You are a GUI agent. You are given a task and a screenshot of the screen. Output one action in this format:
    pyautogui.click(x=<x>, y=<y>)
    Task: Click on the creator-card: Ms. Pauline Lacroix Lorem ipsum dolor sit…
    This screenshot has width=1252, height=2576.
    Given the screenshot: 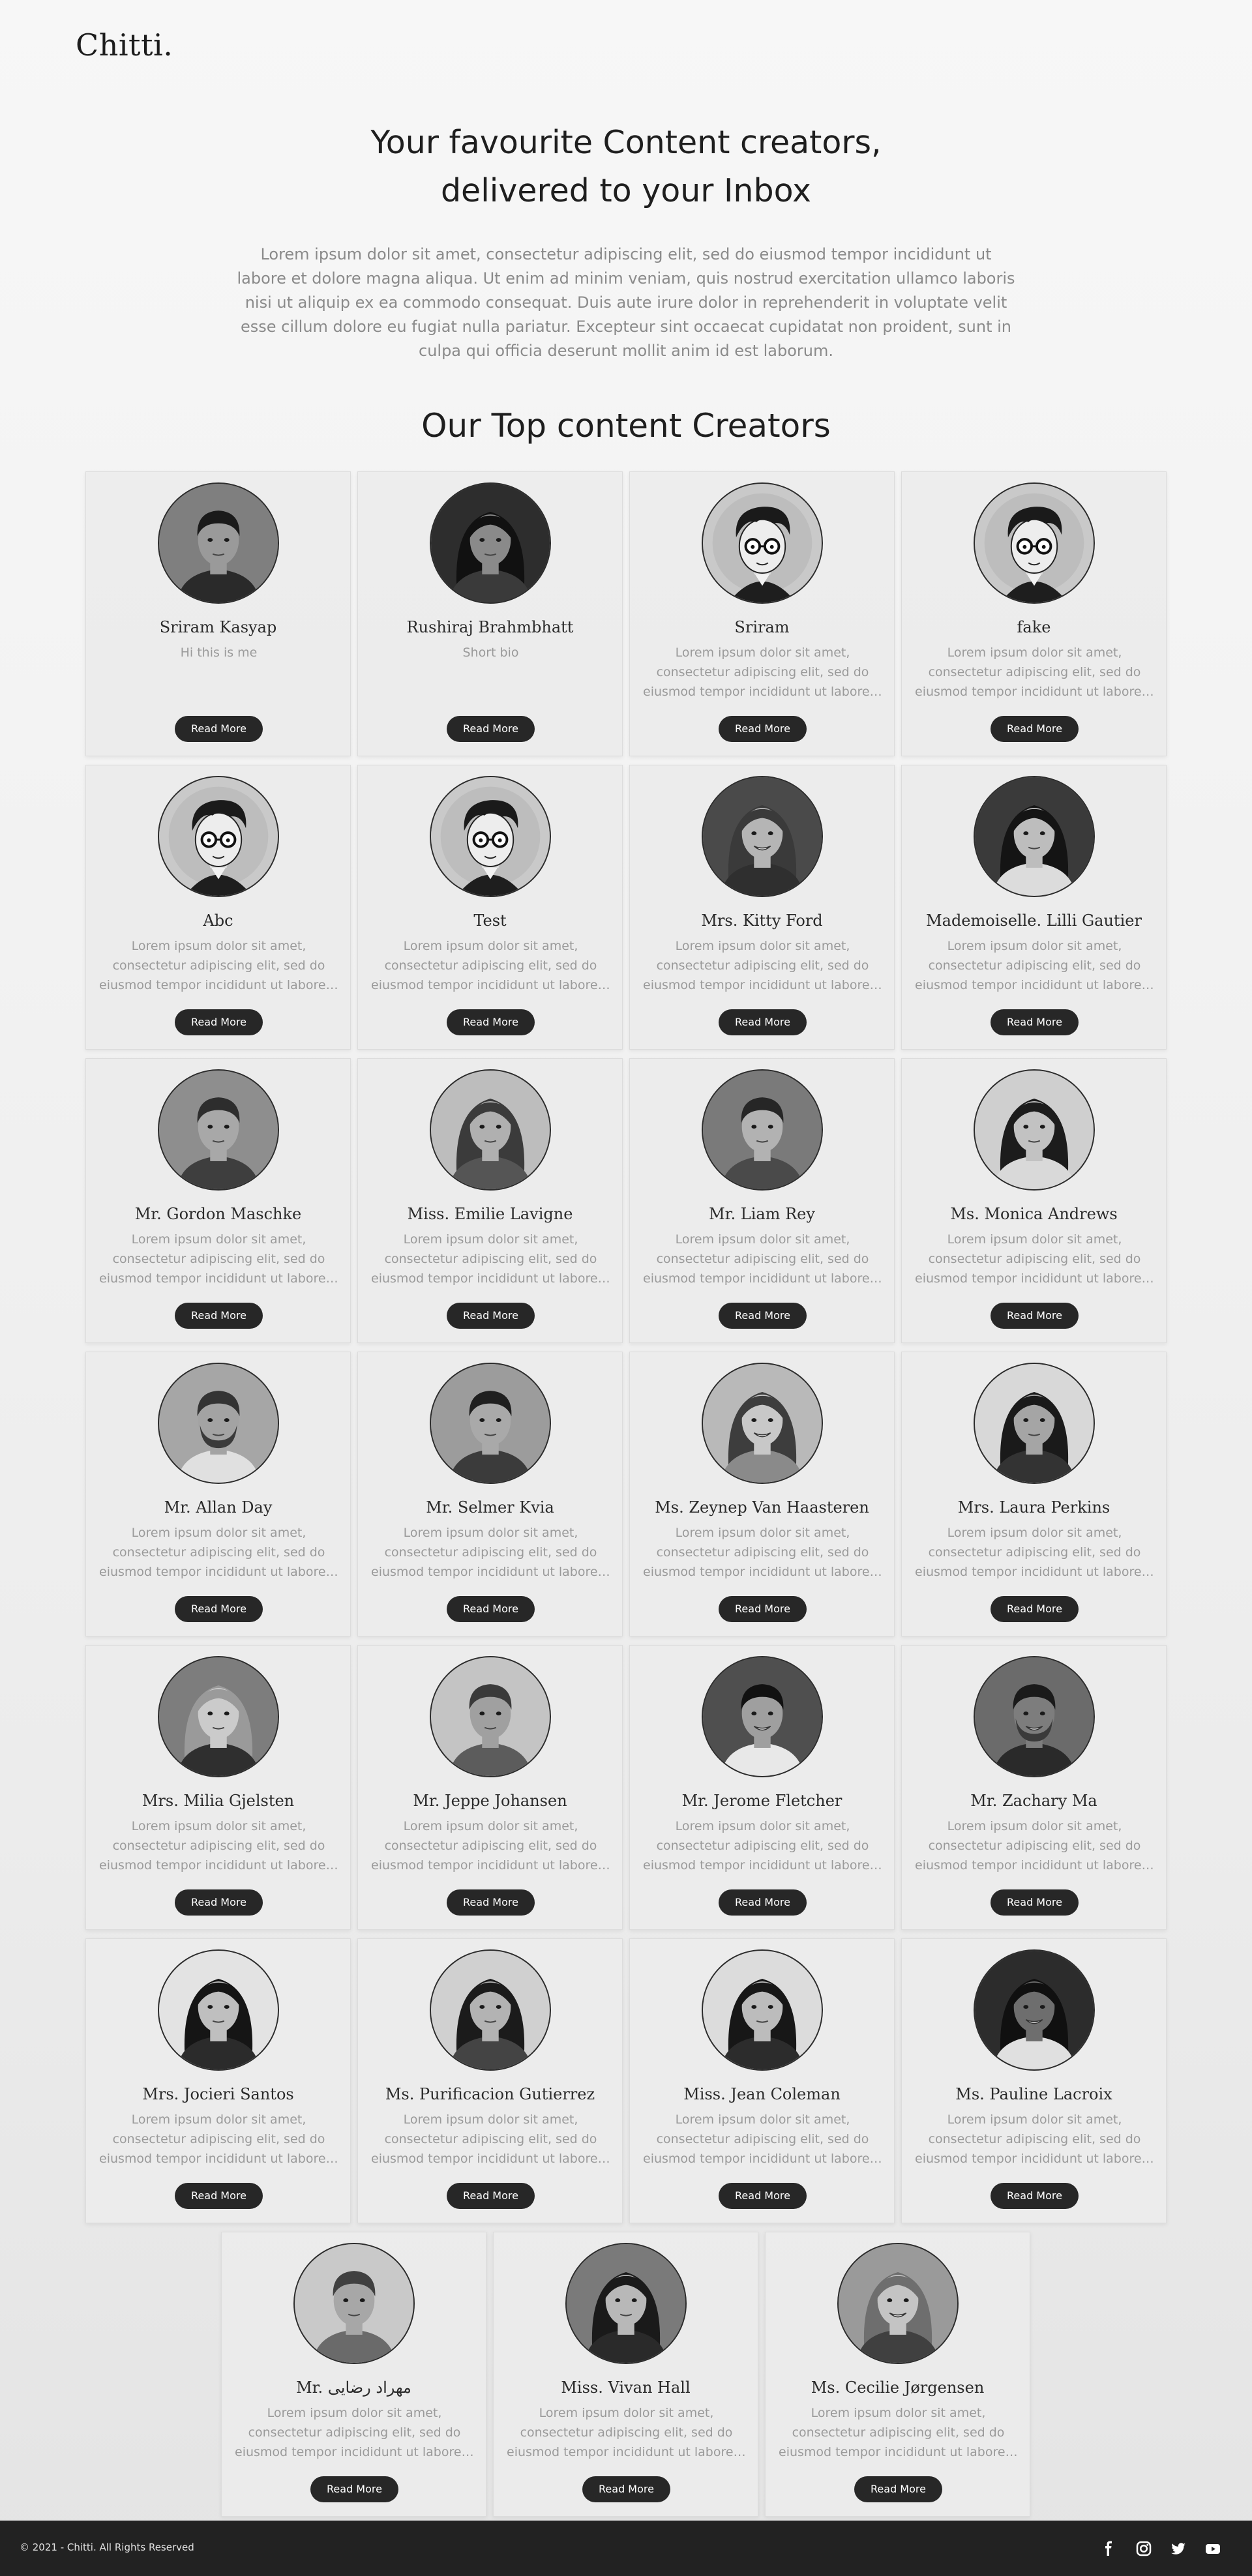 What is the action you would take?
    pyautogui.click(x=1034, y=2080)
    